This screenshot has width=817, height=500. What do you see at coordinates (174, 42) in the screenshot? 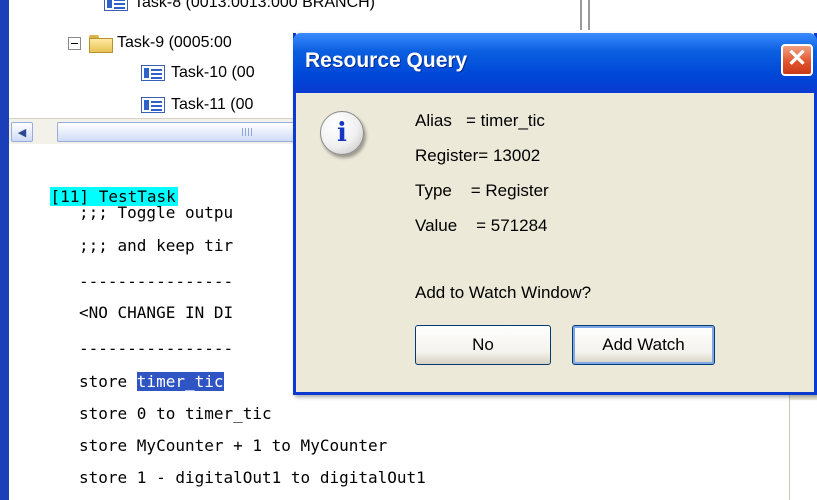
I see `tree-item-label: Task-9 (0005:00` at bounding box center [174, 42].